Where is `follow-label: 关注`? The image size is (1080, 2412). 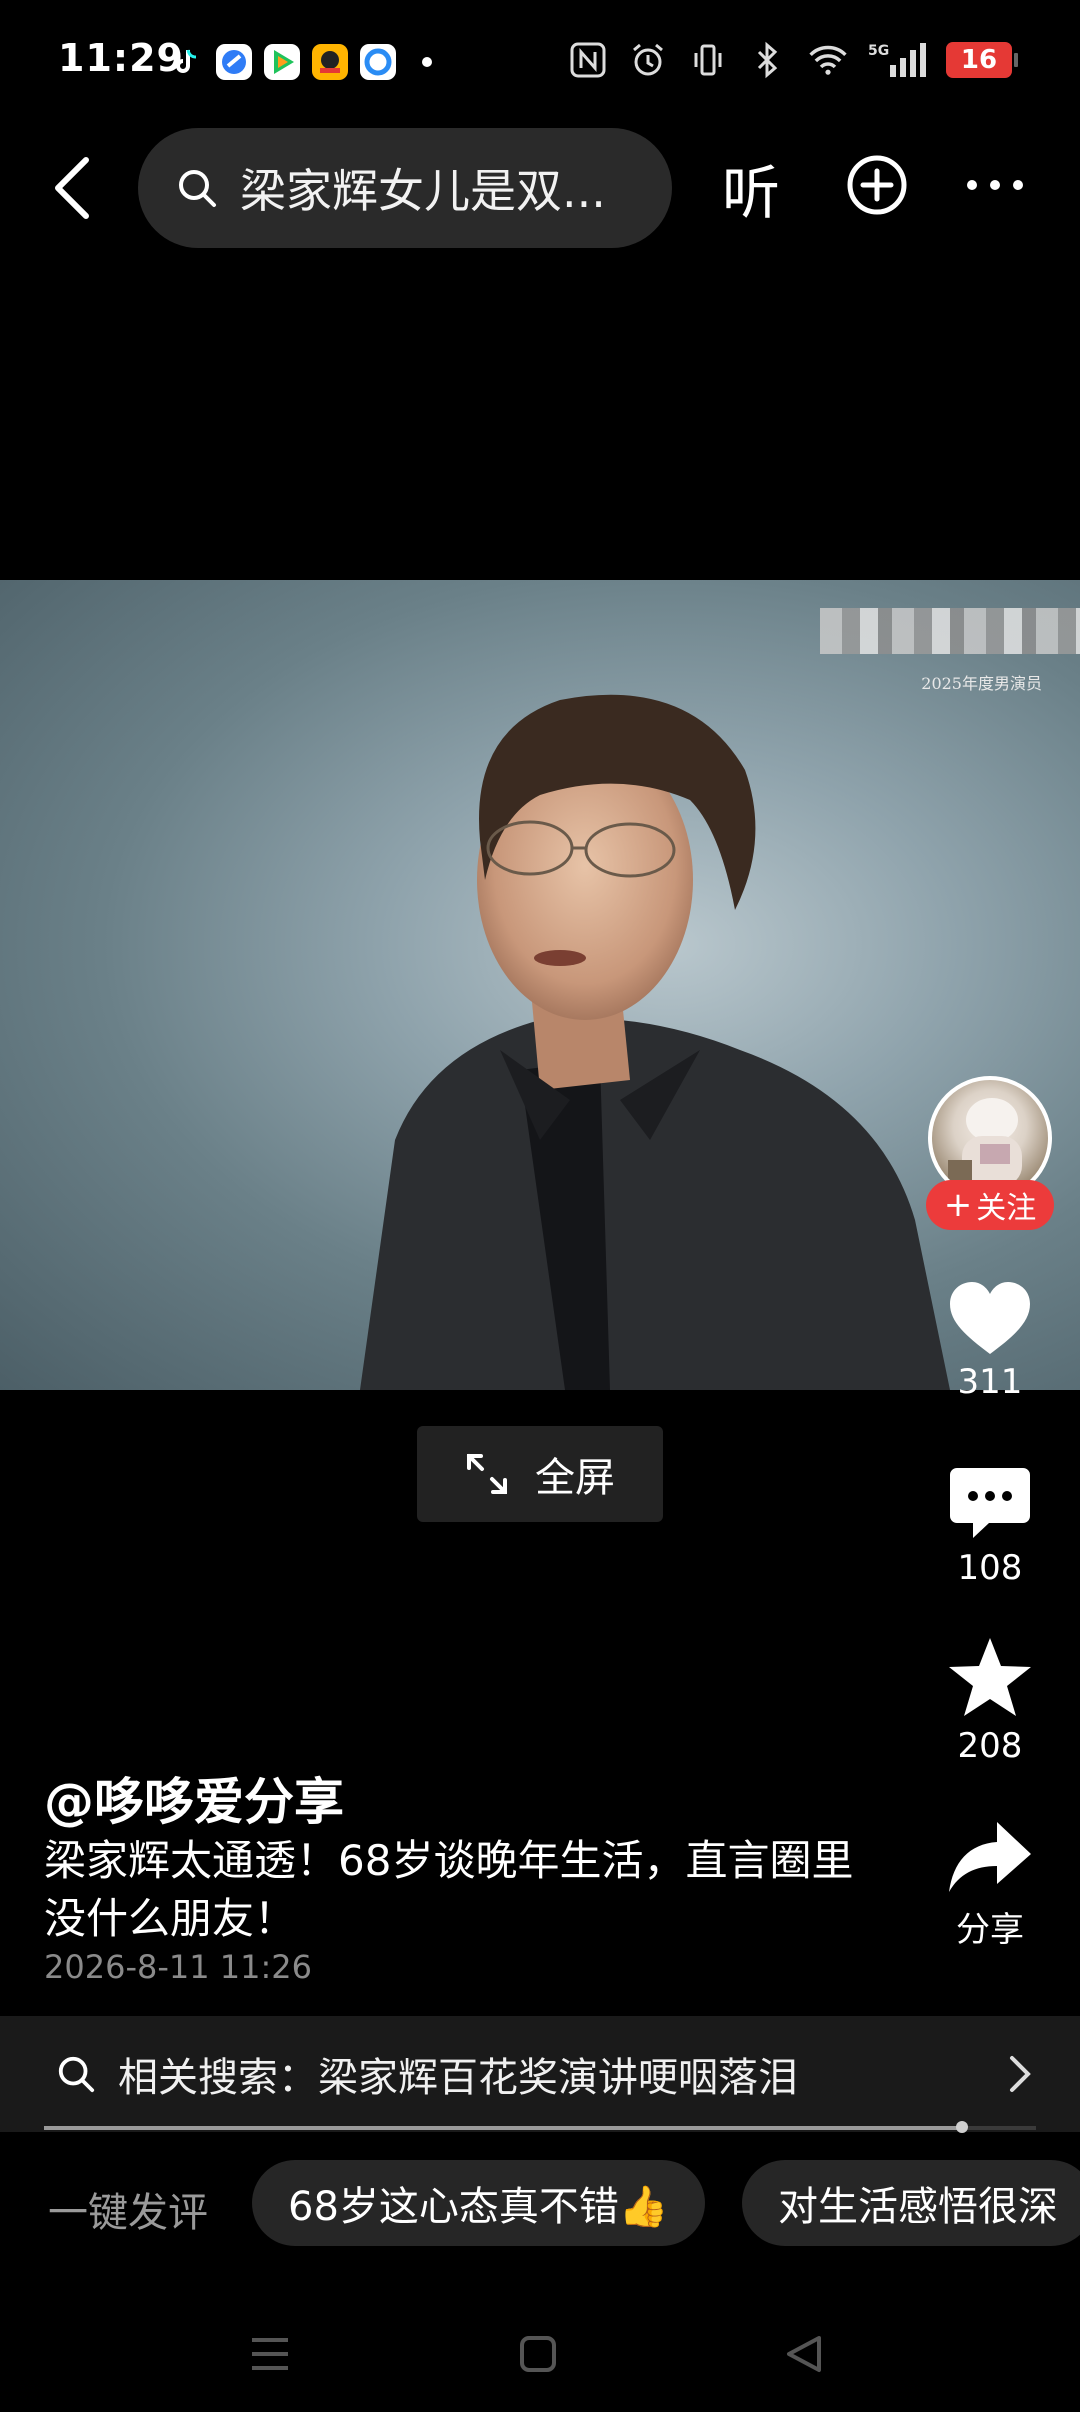 follow-label: 关注 is located at coordinates (1006, 1208).